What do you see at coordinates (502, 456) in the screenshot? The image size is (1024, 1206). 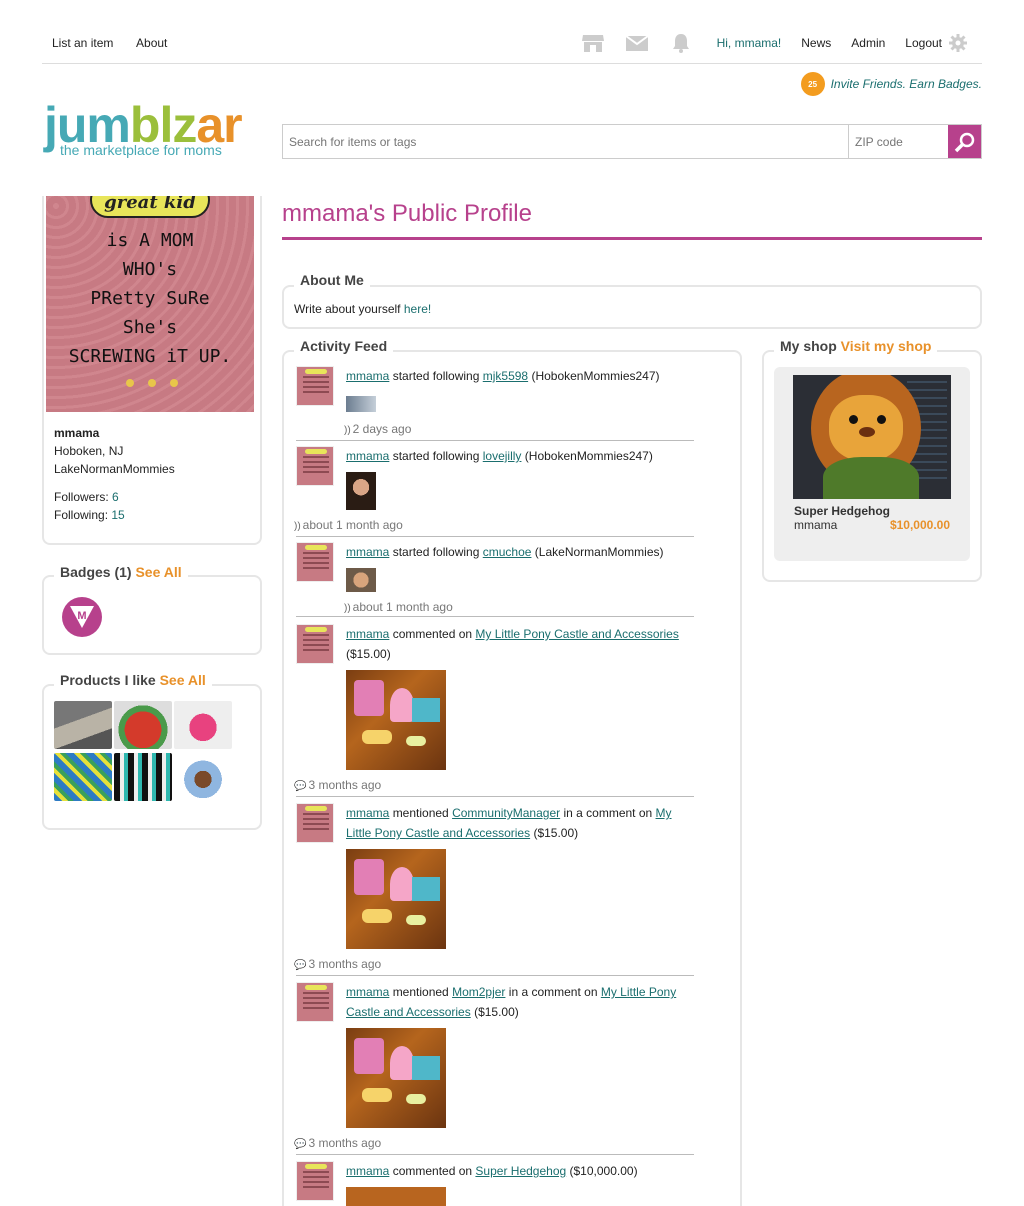 I see `feed-target-link: lovejilly` at bounding box center [502, 456].